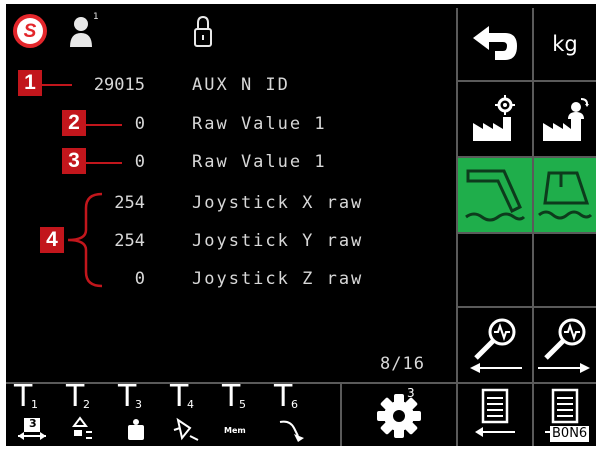 The width and height of the screenshot is (603, 452). Describe the element at coordinates (526, 233) in the screenshot. I see `grid-line` at that location.